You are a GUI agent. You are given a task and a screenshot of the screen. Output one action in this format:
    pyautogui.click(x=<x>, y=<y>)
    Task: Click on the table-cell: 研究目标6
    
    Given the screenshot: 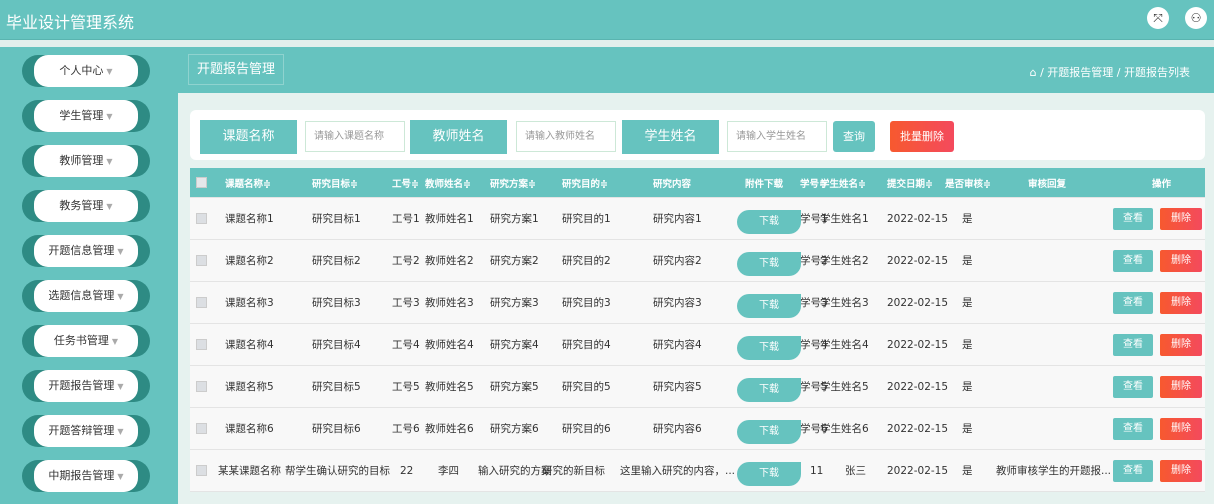 What is the action you would take?
    pyautogui.click(x=336, y=429)
    